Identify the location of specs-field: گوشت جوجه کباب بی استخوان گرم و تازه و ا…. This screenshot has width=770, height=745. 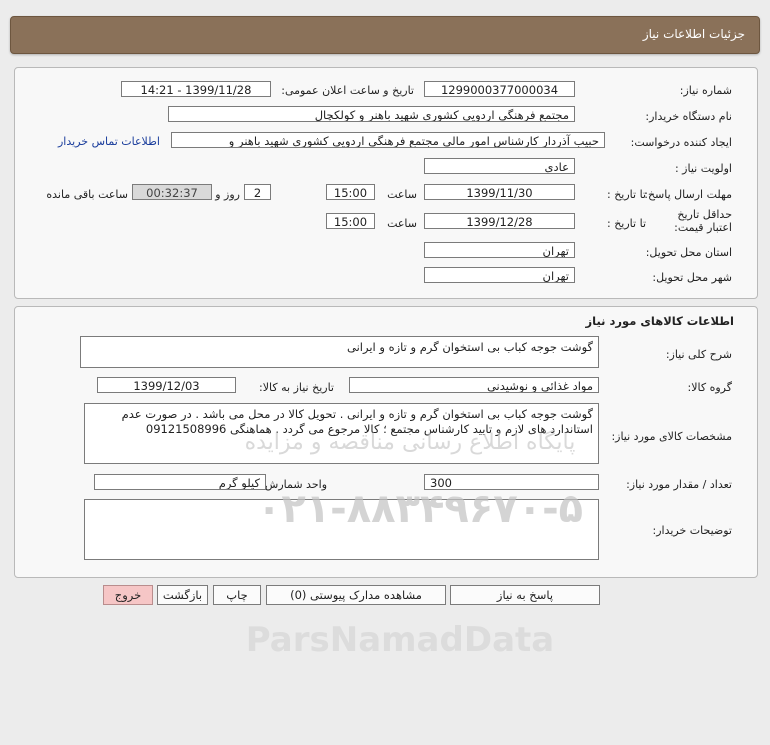
(341, 433).